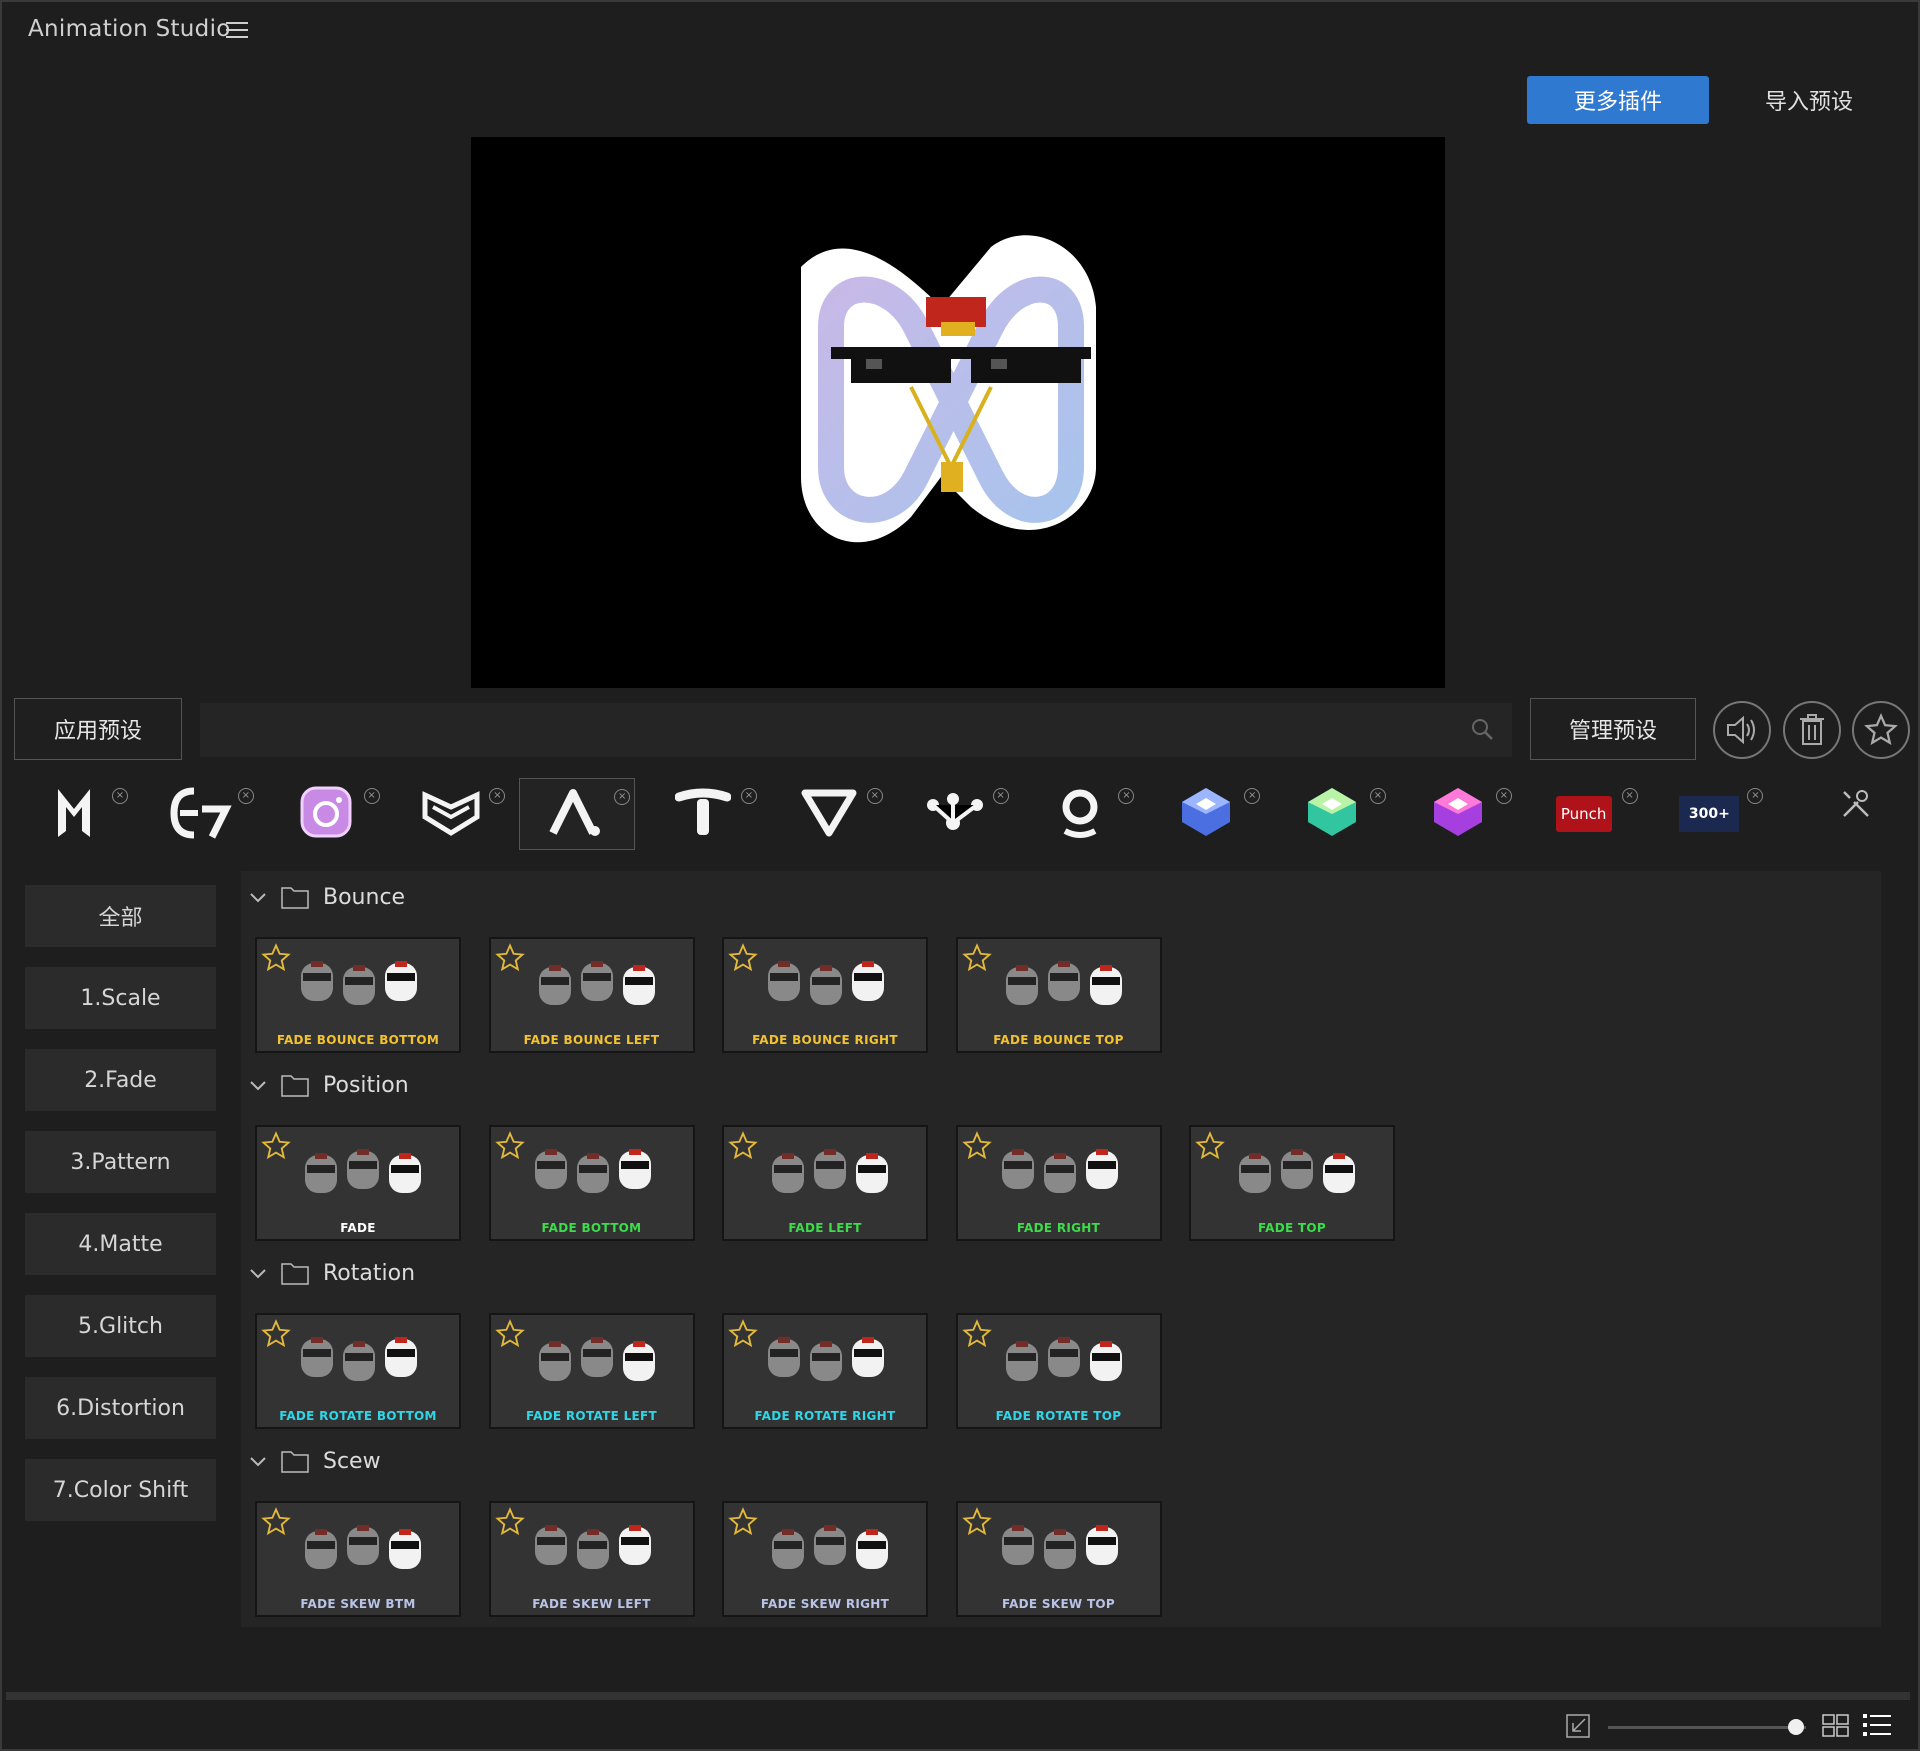 This screenshot has width=1920, height=1751. I want to click on import-preset-button: 导入预设, so click(1809, 100).